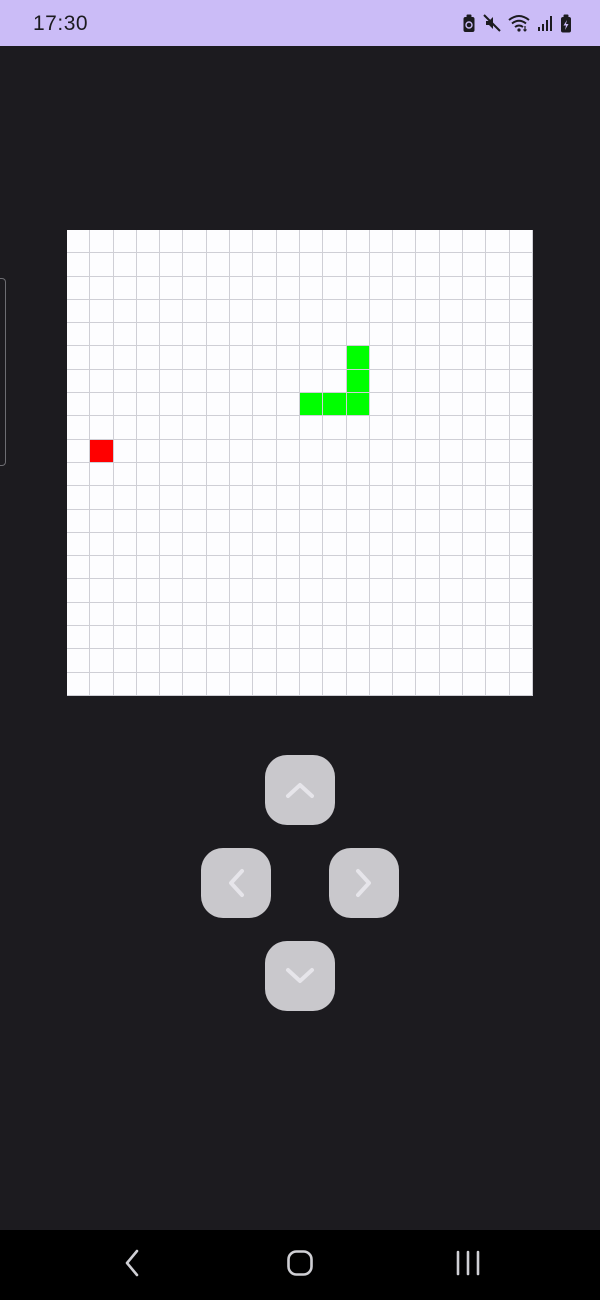 This screenshot has width=600, height=1300. I want to click on recents-button, so click(468, 1265).